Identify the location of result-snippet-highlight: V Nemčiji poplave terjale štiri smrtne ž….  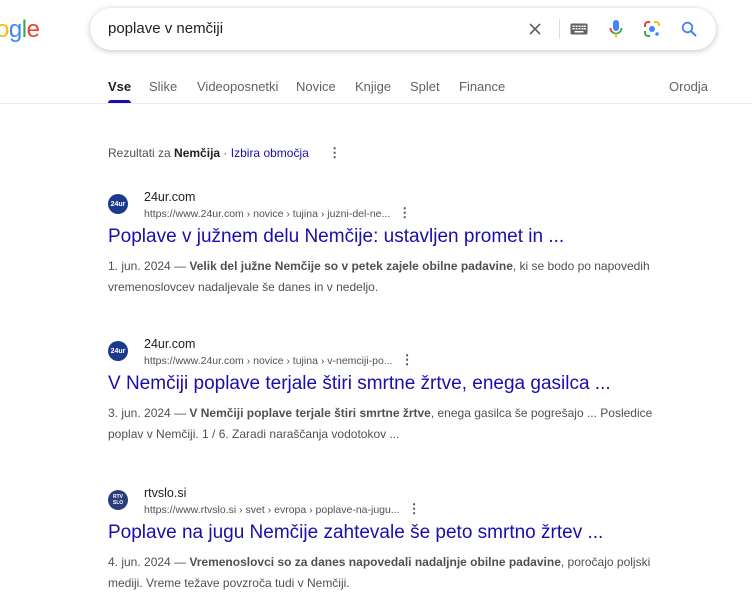
(310, 413).